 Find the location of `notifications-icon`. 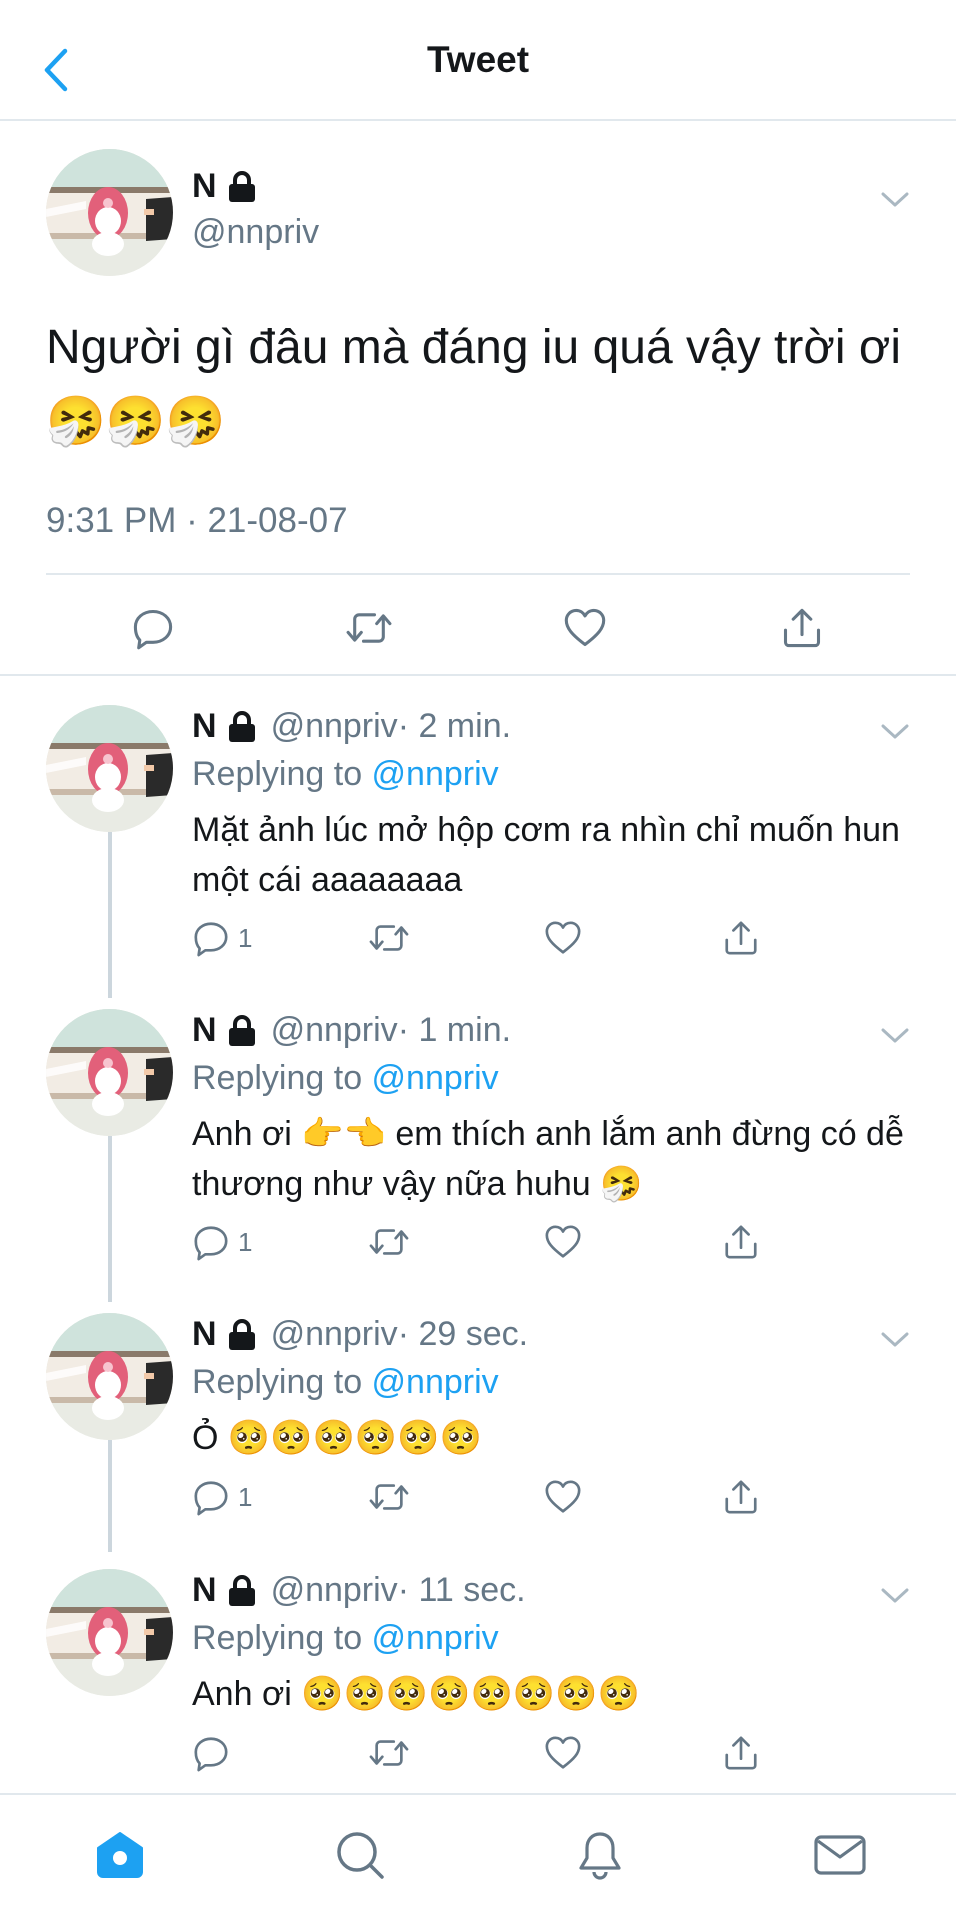

notifications-icon is located at coordinates (600, 1856).